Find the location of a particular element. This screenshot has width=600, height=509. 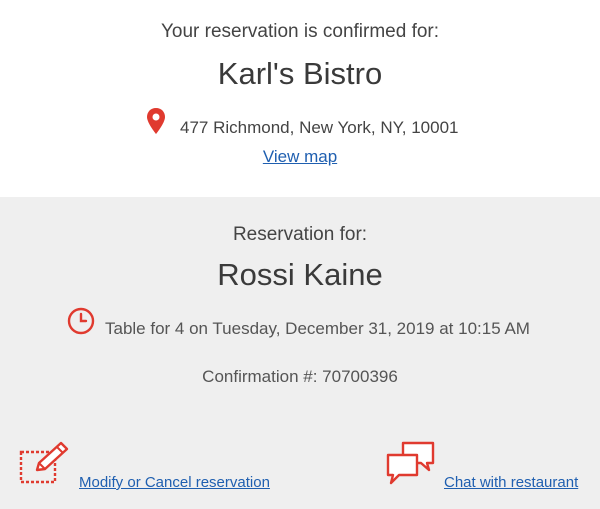

reservation-label: Reservation for: is located at coordinates (300, 234).